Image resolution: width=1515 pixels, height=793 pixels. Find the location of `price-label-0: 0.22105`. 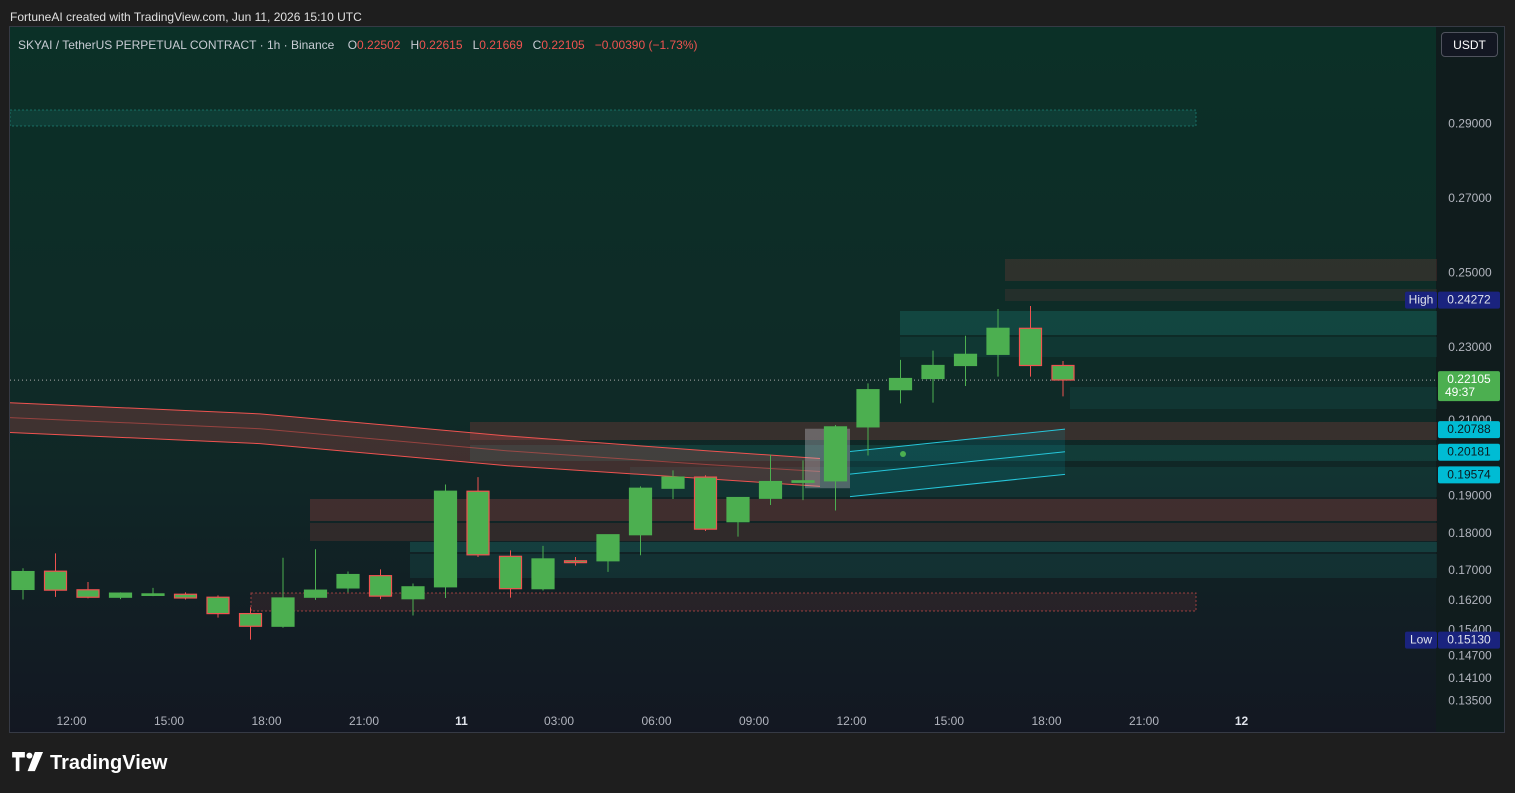

price-label-0: 0.22105 is located at coordinates (1469, 379).